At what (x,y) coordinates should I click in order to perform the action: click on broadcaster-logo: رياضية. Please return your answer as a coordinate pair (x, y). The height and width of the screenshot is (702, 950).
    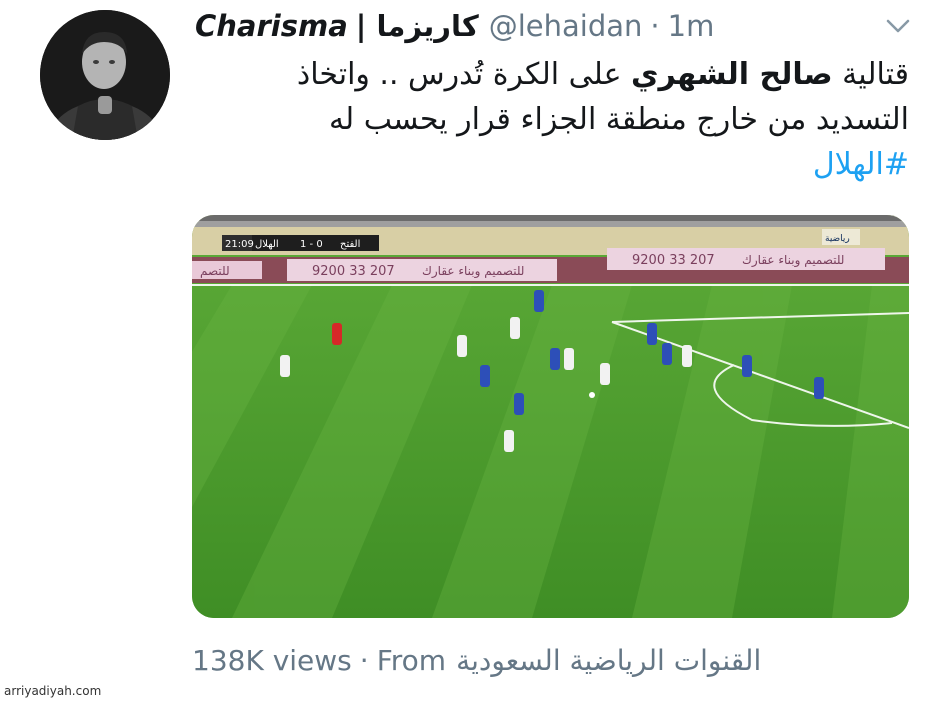
    Looking at the image, I should click on (841, 237).